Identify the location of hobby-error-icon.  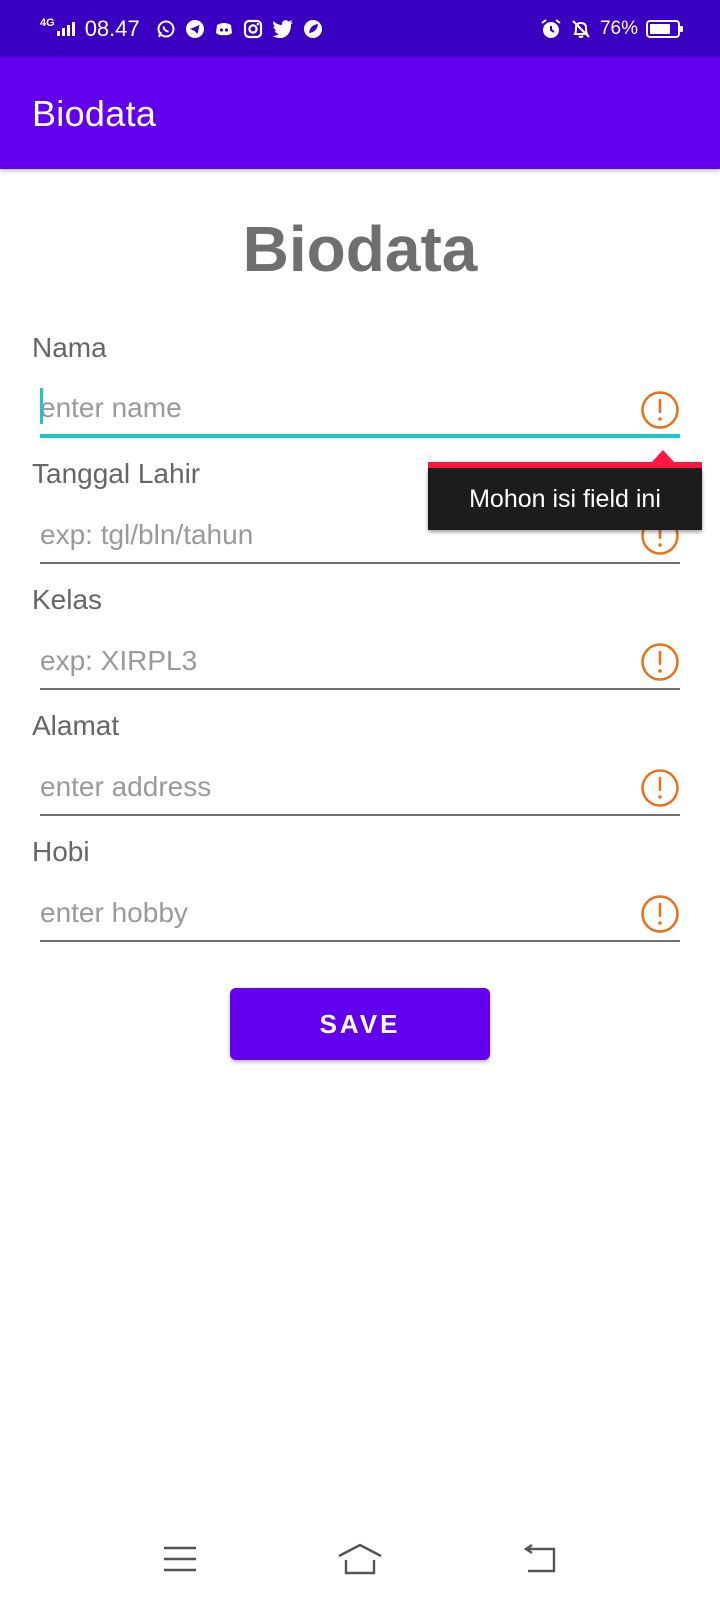
(660, 914).